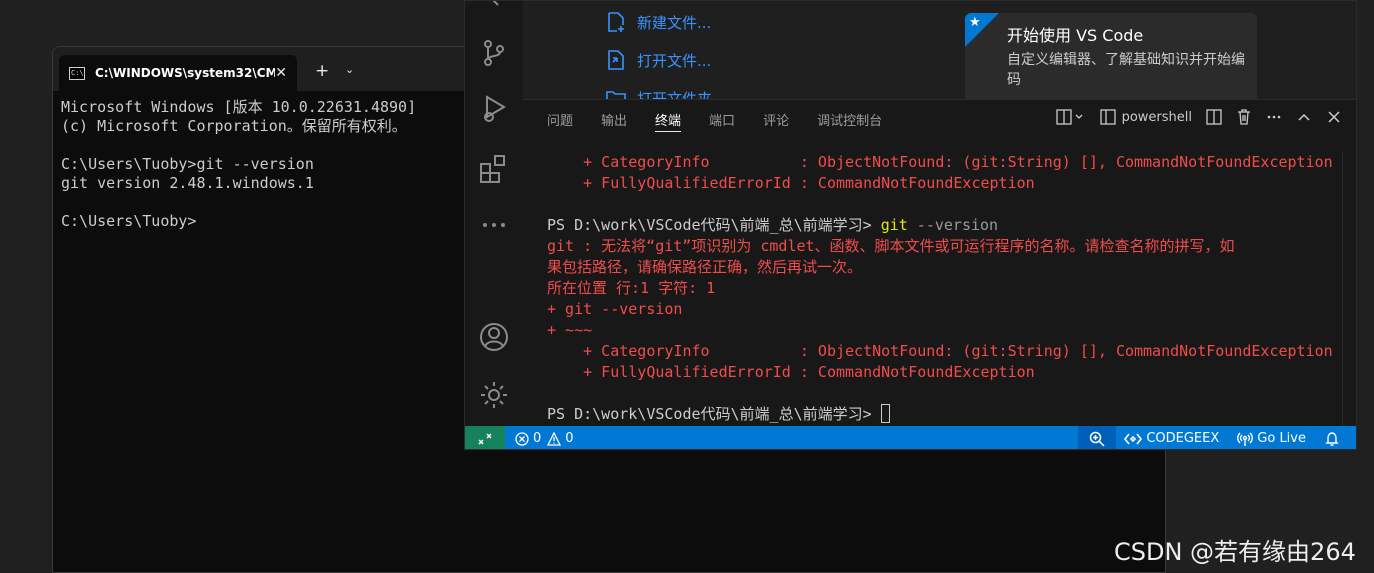 This screenshot has width=1374, height=573. What do you see at coordinates (849, 121) in the screenshot?
I see `tab-debug-console: 调试控制台` at bounding box center [849, 121].